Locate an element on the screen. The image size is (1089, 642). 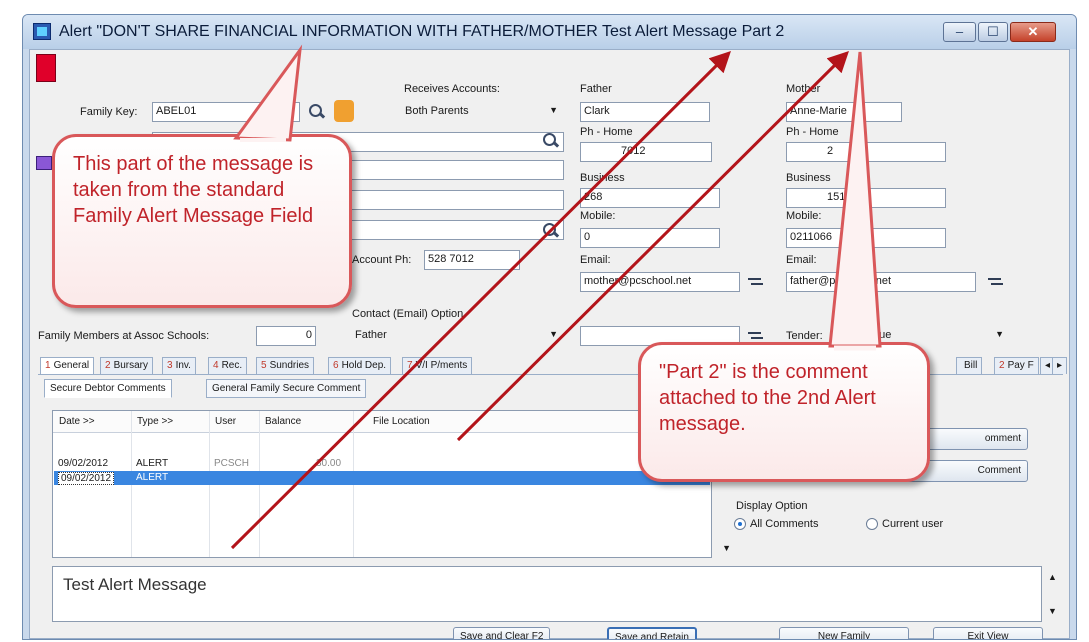
display-option-label: Display Option is located at coordinates (772, 506).